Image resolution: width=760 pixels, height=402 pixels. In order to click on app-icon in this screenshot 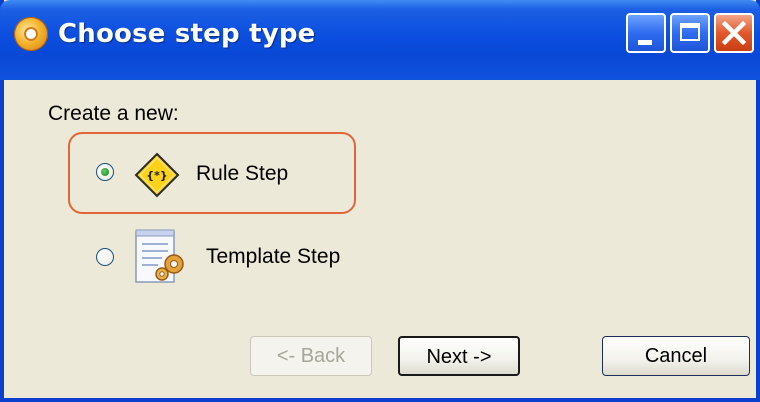, I will do `click(31, 34)`.